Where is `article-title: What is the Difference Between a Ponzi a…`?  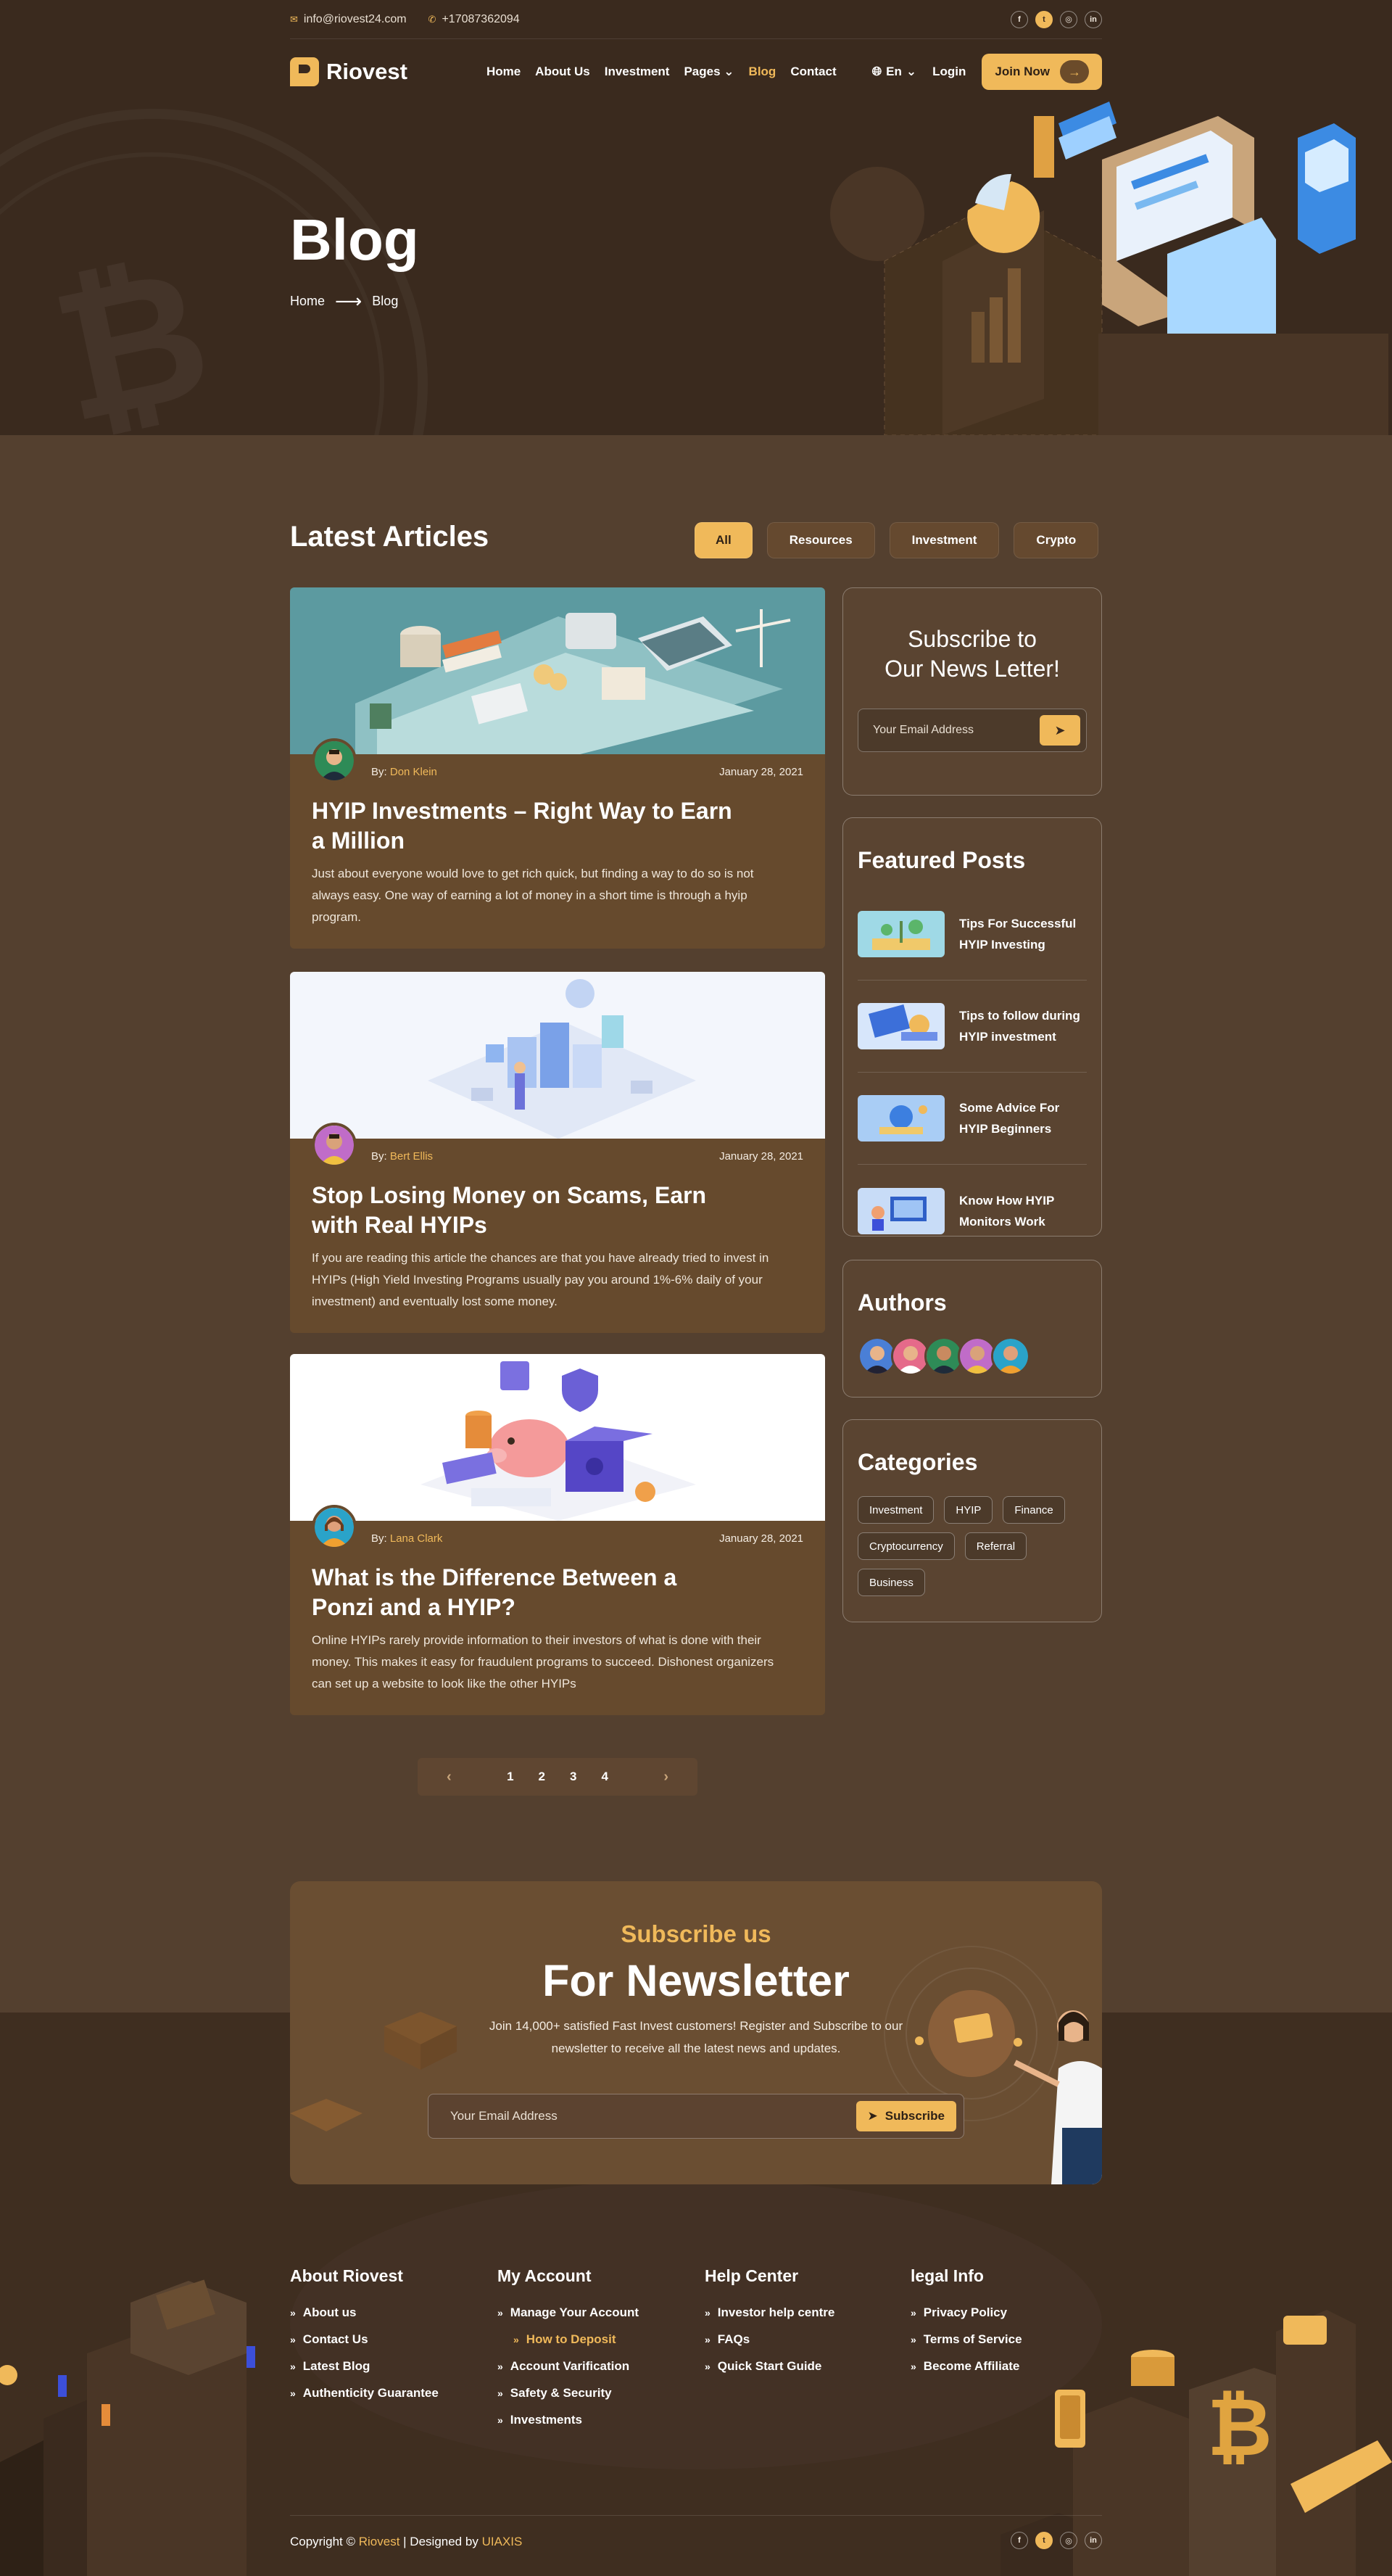
article-title: What is the Difference Between a Ponzi a… is located at coordinates (522, 1589).